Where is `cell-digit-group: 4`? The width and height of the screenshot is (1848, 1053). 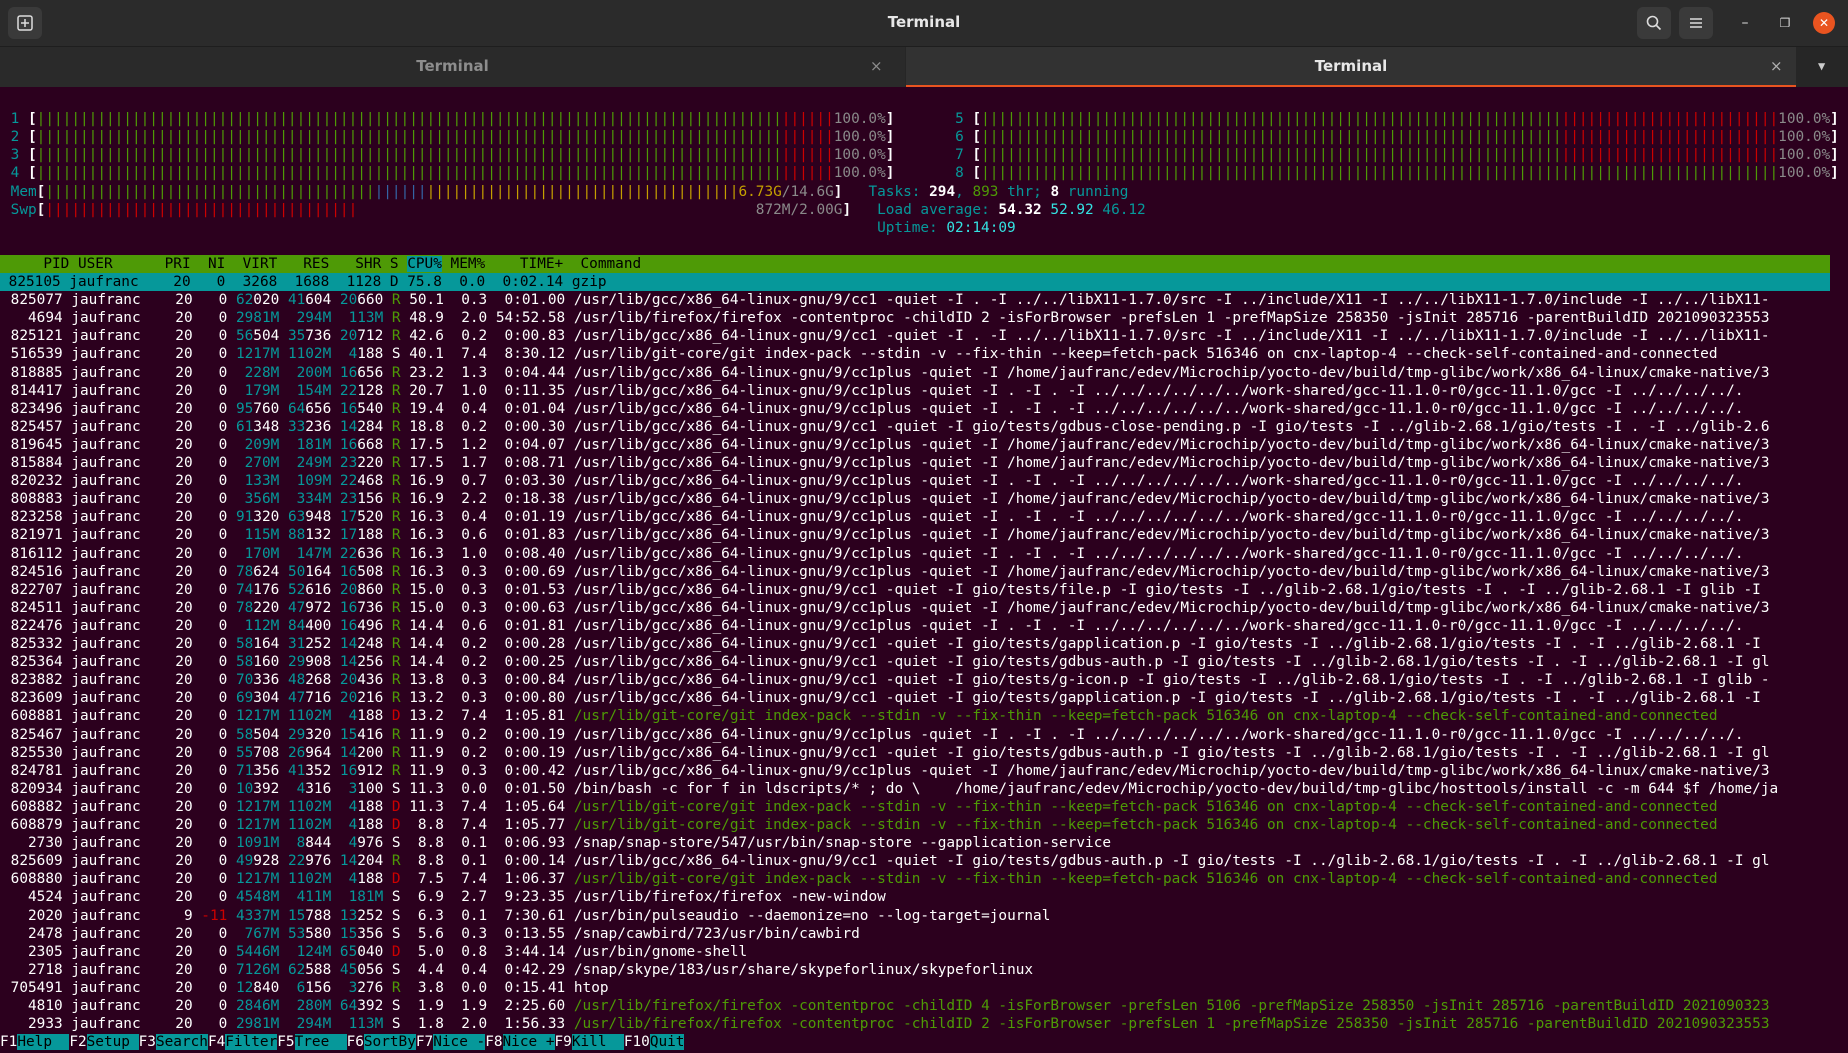
cell-digit-group: 4 is located at coordinates (348, 806).